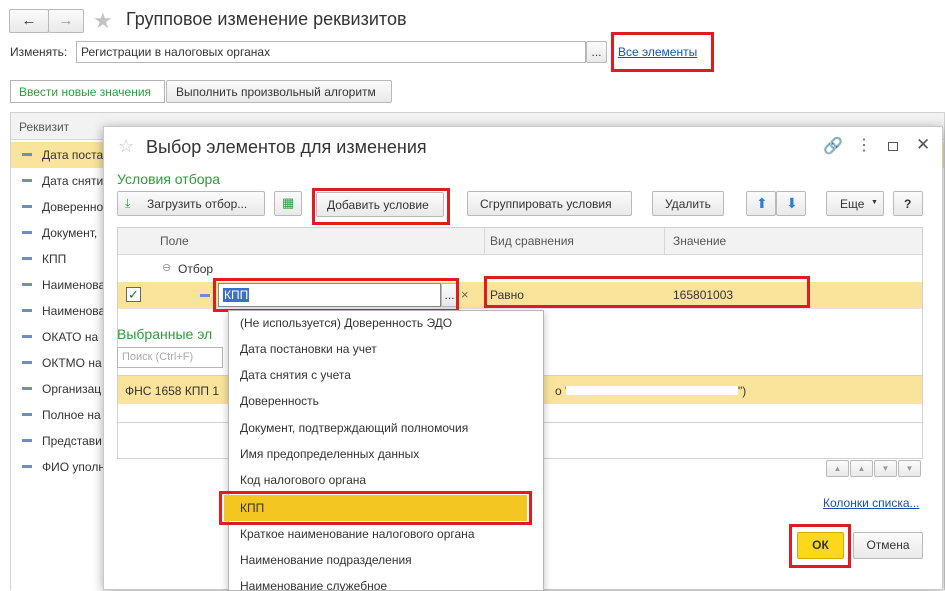 Image resolution: width=945 pixels, height=591 pixels. I want to click on arrow-up-icon: ⬆, so click(762, 203).